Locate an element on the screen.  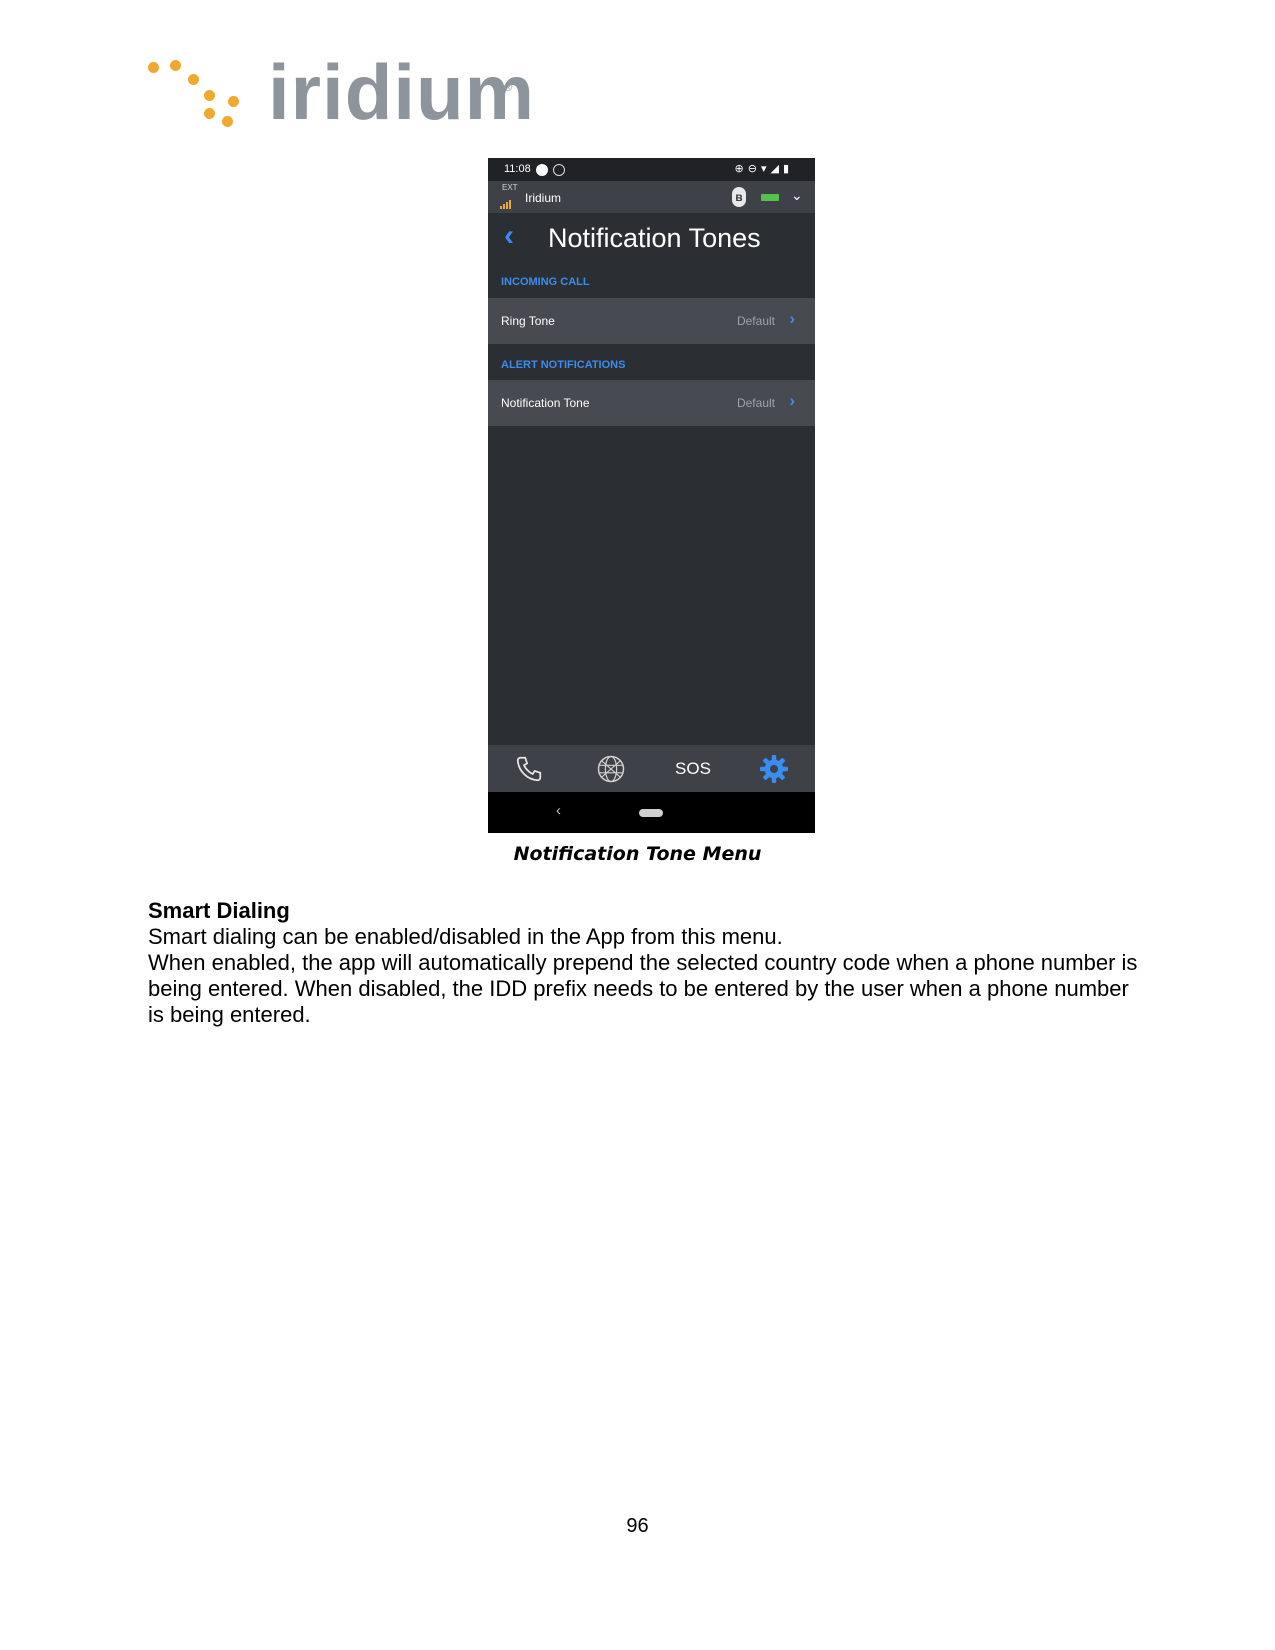
phone-icon is located at coordinates (529, 768).